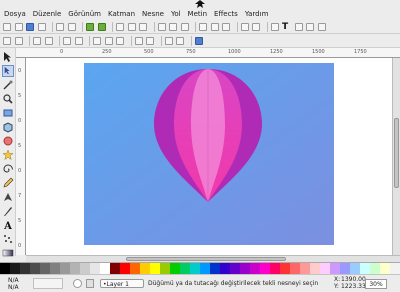 The image size is (400, 292). Describe the element at coordinates (200, 268) in the screenshot. I see `color-palette` at that location.